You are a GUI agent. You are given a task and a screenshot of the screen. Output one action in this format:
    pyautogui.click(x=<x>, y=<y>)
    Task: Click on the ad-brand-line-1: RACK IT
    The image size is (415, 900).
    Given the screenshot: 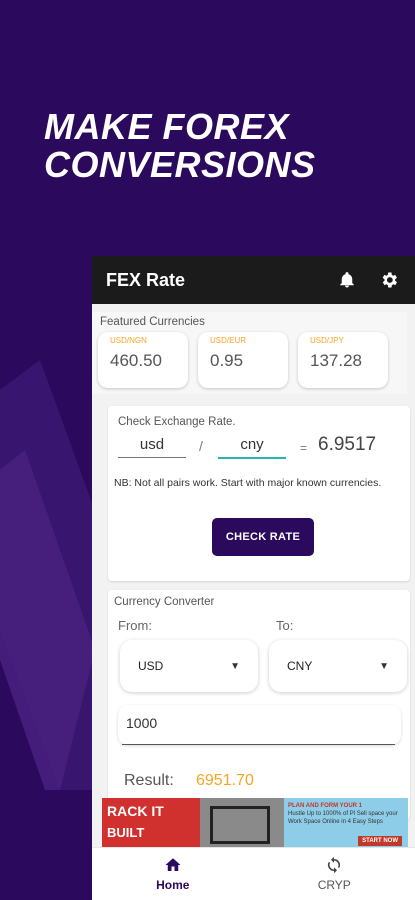 What is the action you would take?
    pyautogui.click(x=135, y=811)
    